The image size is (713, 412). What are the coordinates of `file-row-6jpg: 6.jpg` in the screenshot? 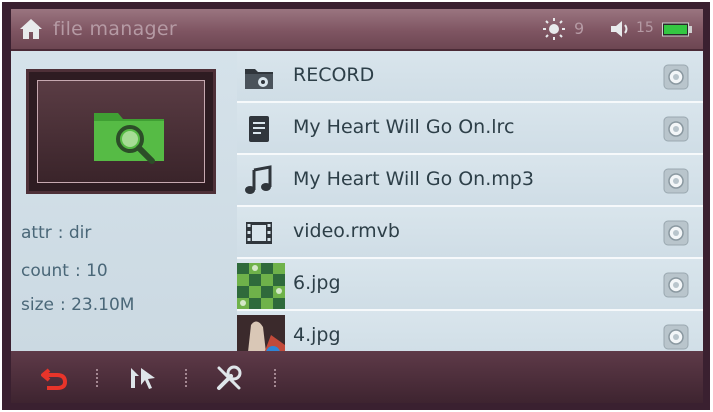 It's located at (470, 285).